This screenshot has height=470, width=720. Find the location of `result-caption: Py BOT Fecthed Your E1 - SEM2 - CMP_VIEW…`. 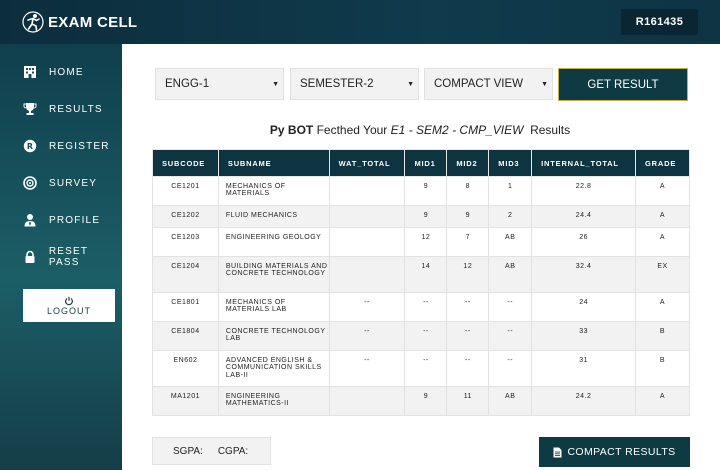

result-caption: Py BOT Fecthed Your E1 - SEM2 - CMP_VIEW… is located at coordinates (420, 130).